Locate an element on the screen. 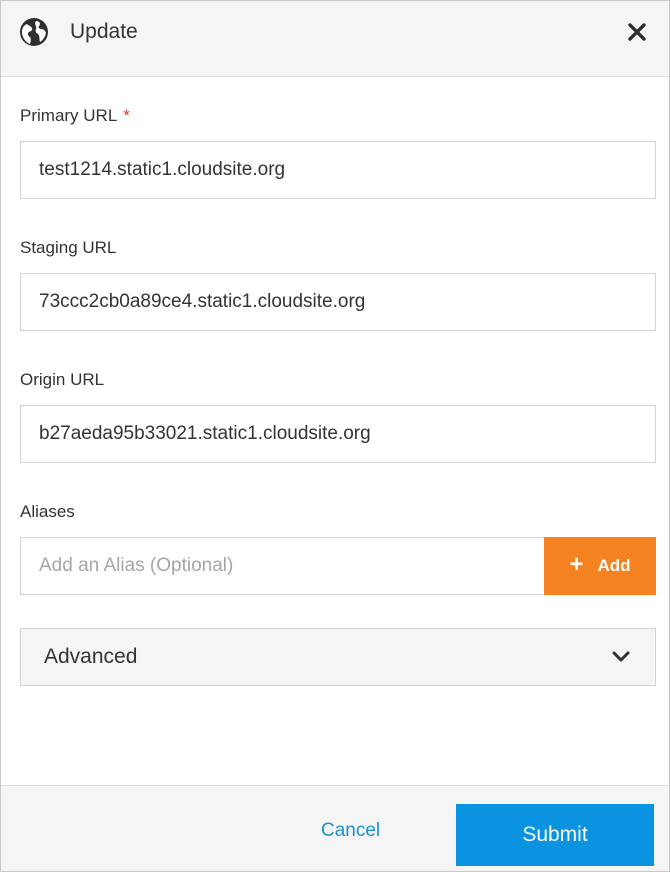 Image resolution: width=670 pixels, height=872 pixels. origin-url-label: Origin URL is located at coordinates (62, 379).